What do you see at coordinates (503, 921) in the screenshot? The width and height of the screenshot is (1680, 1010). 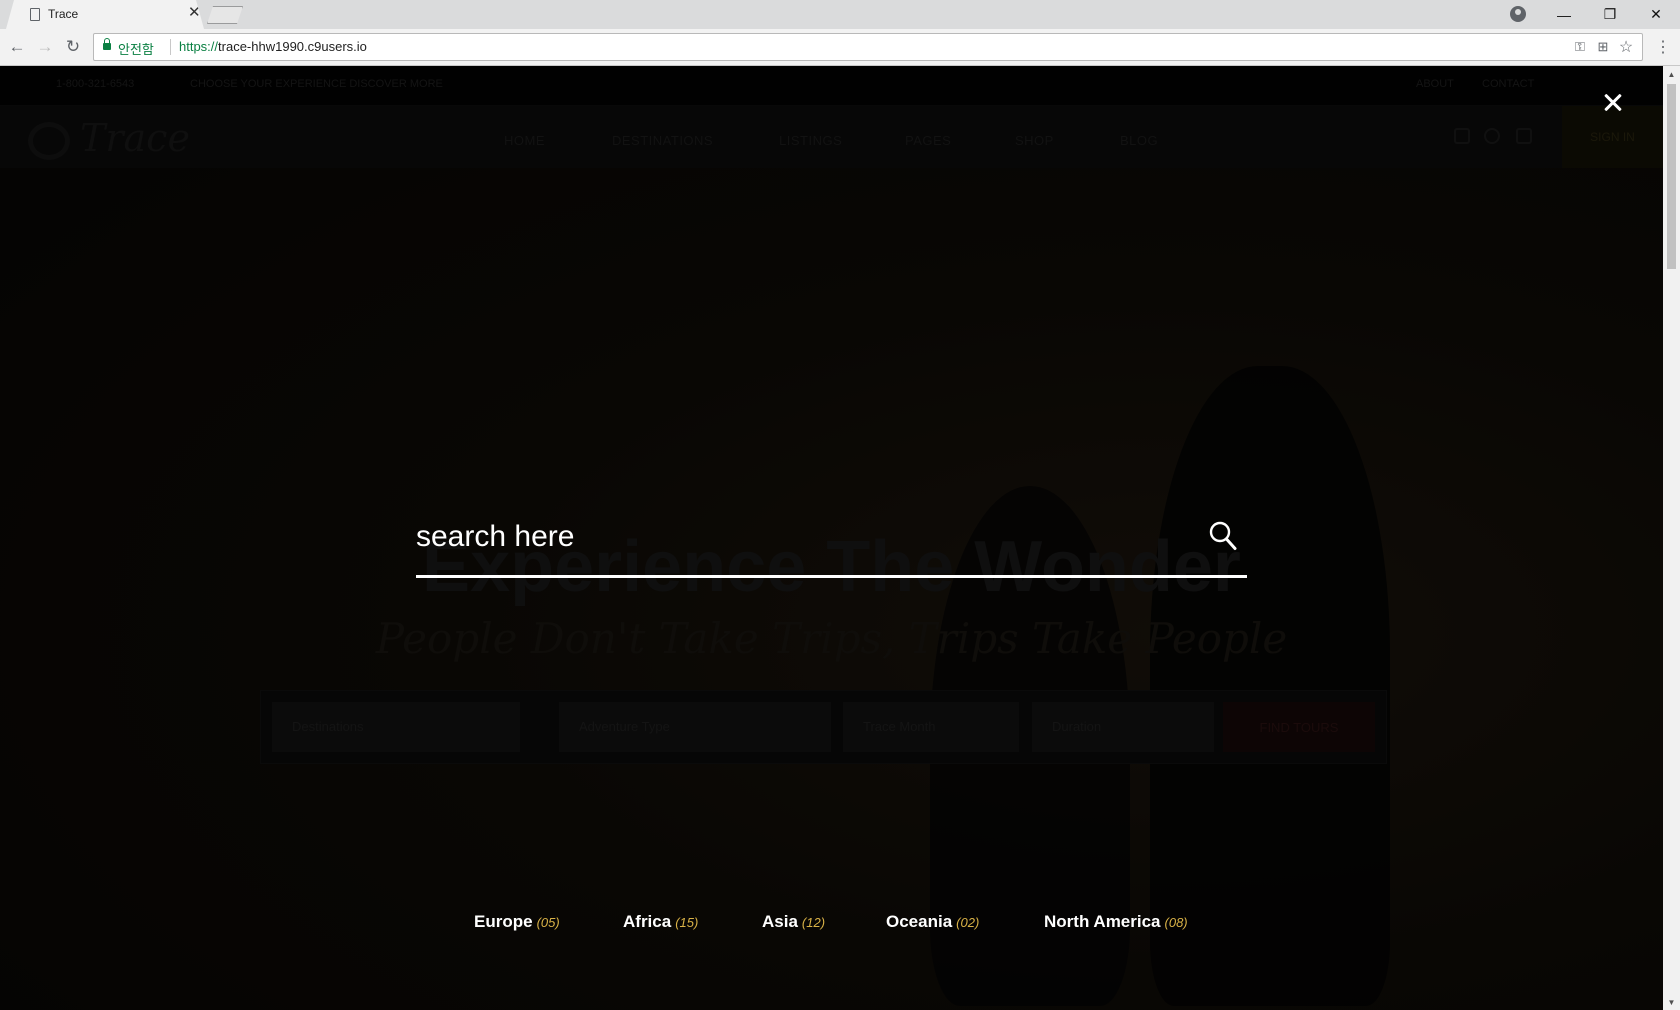 I see `continent-name: Europe` at bounding box center [503, 921].